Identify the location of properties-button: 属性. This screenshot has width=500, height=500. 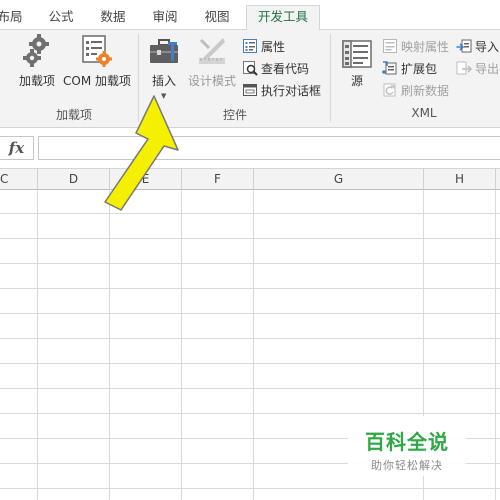
(263, 46).